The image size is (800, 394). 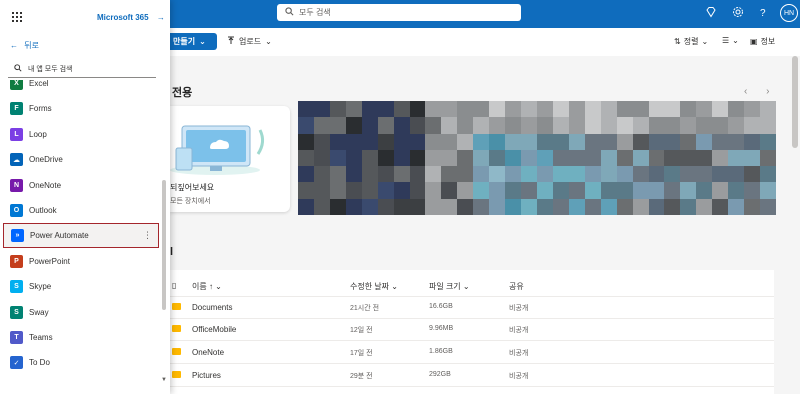 What do you see at coordinates (472, 329) in the screenshot?
I see `table-row: OfficeMobile 12일 전 9.96MB 비공개` at bounding box center [472, 329].